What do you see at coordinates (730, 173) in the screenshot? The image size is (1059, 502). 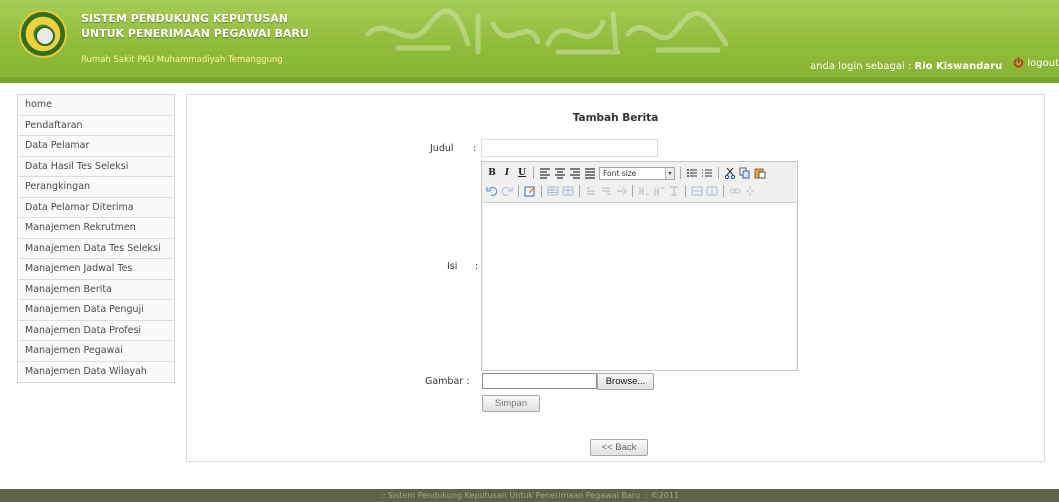 I see `cut-icon` at bounding box center [730, 173].